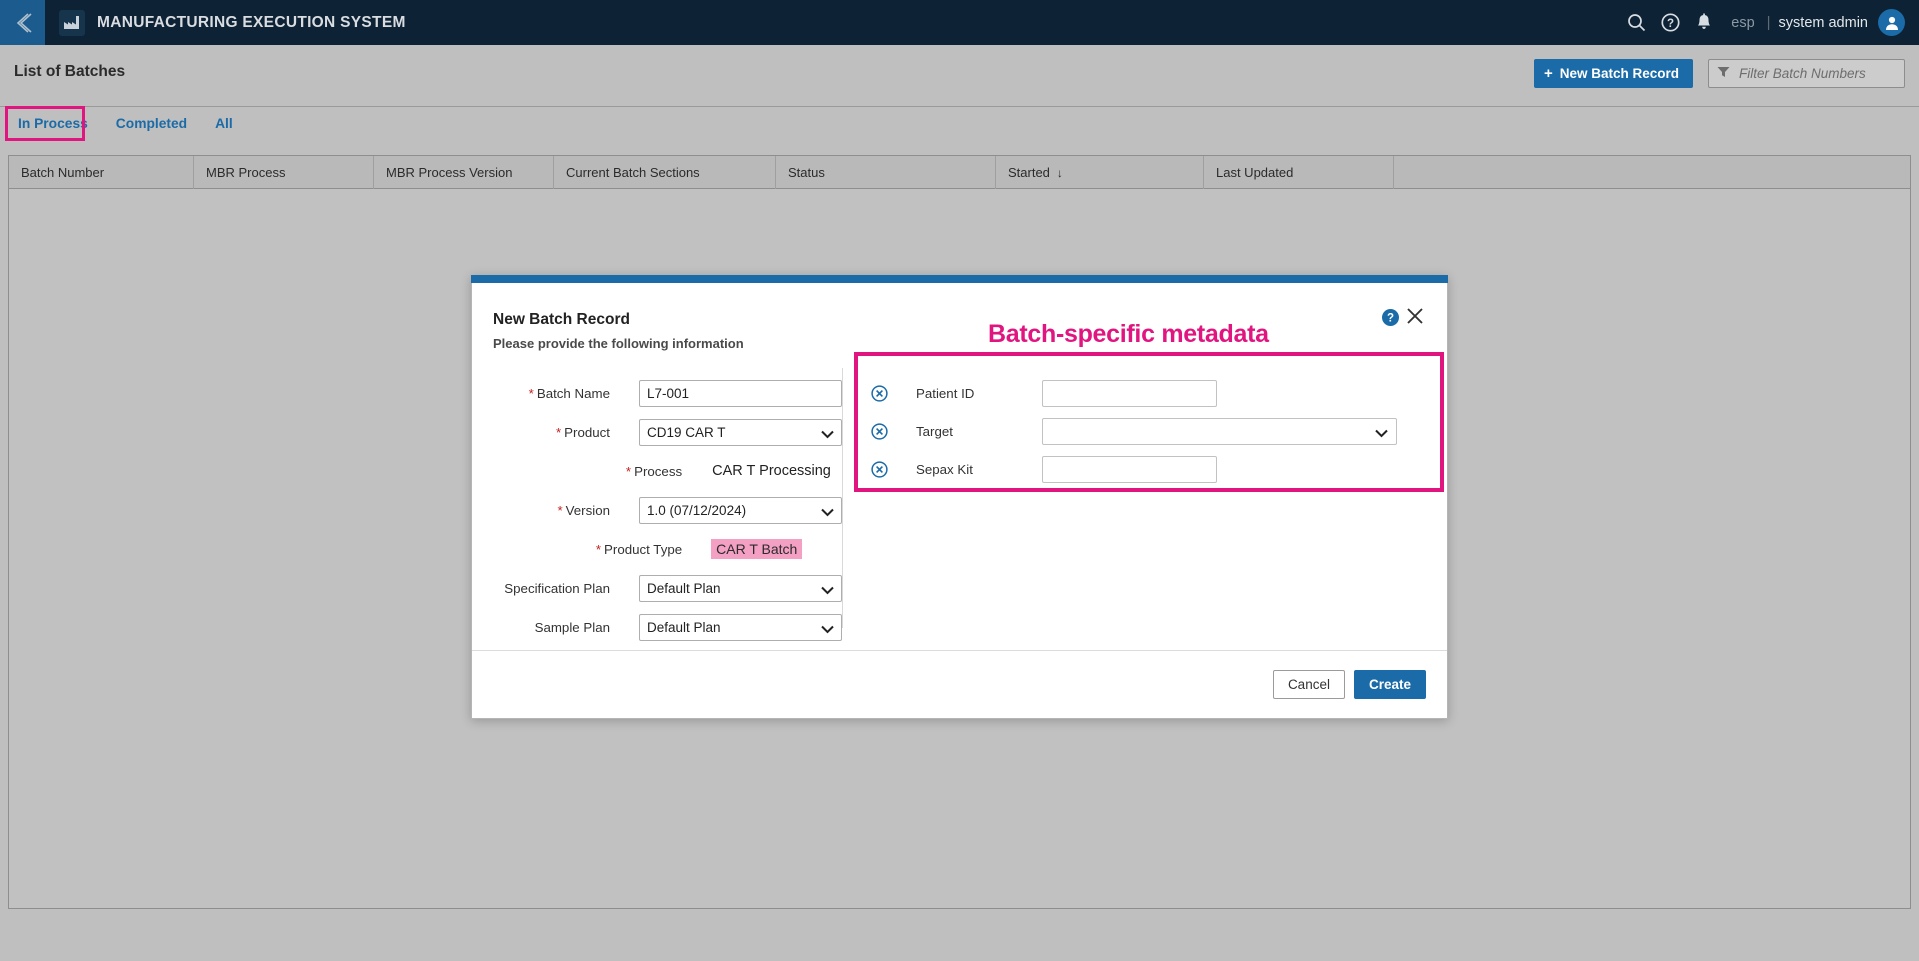 The width and height of the screenshot is (1919, 961). I want to click on field-row-batch-name: * Batch Name, so click(657, 393).